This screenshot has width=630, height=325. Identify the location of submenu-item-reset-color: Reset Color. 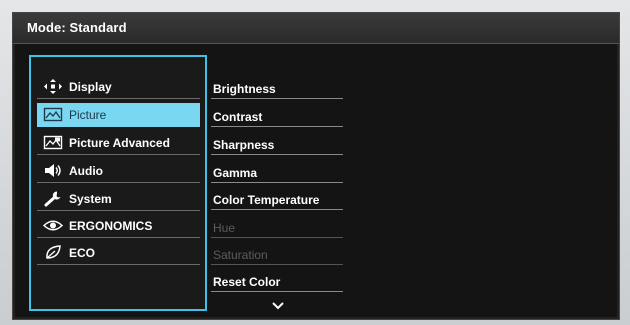
(277, 281).